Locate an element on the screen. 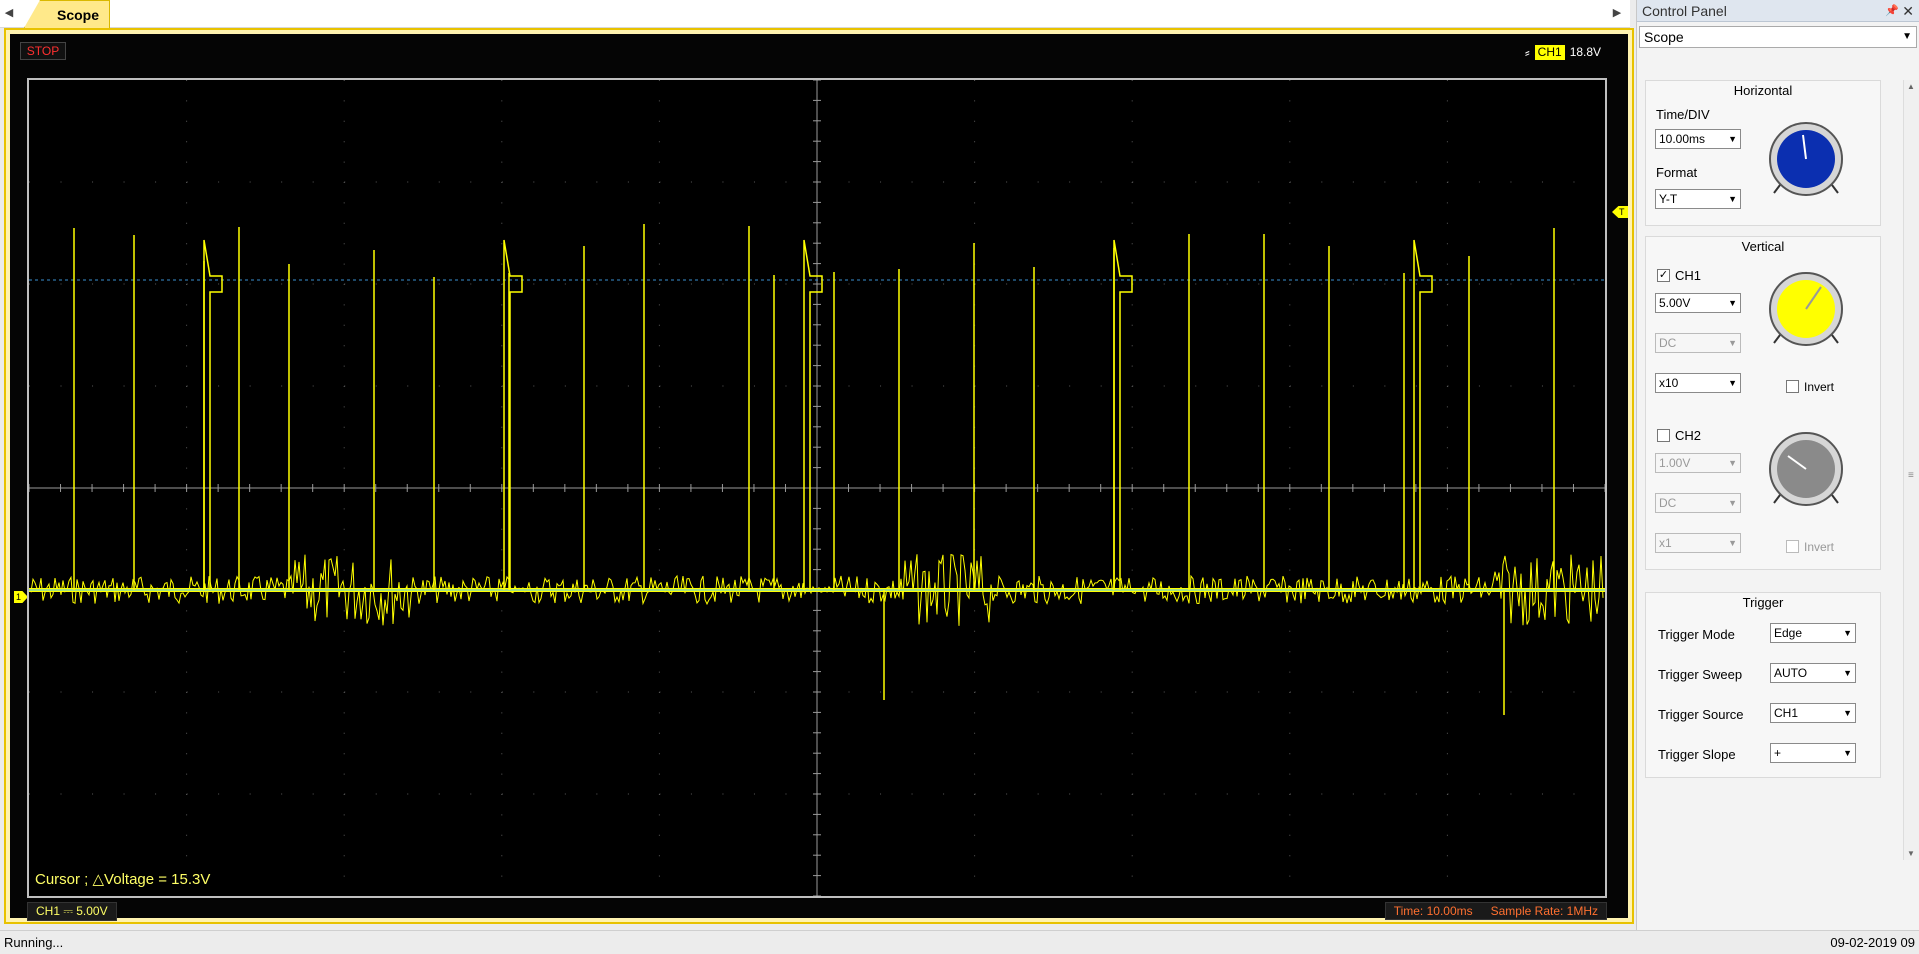  mode-select-value: Scope is located at coordinates (1664, 37).